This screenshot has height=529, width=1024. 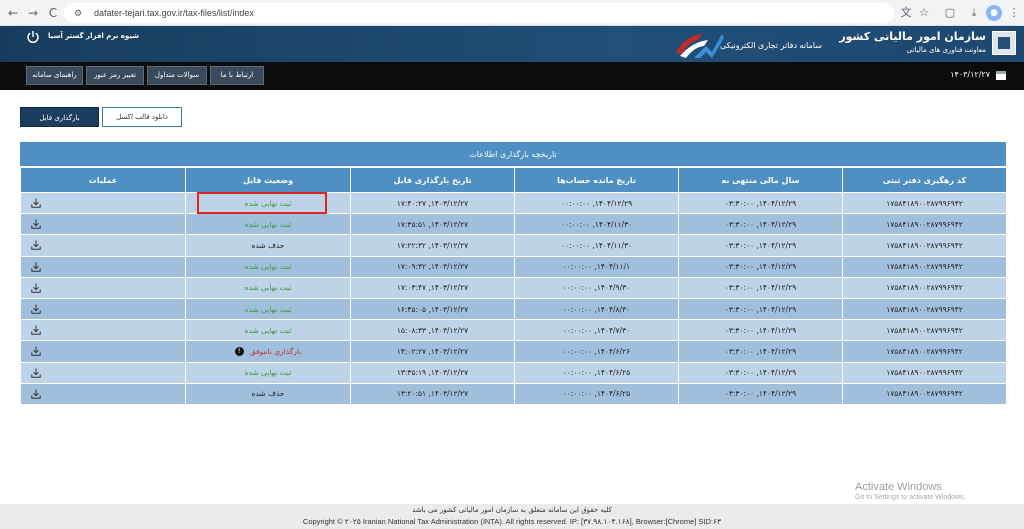 What do you see at coordinates (946, 50) in the screenshot?
I see `org-subtitle: معاونت فناوری های مالیاتی` at bounding box center [946, 50].